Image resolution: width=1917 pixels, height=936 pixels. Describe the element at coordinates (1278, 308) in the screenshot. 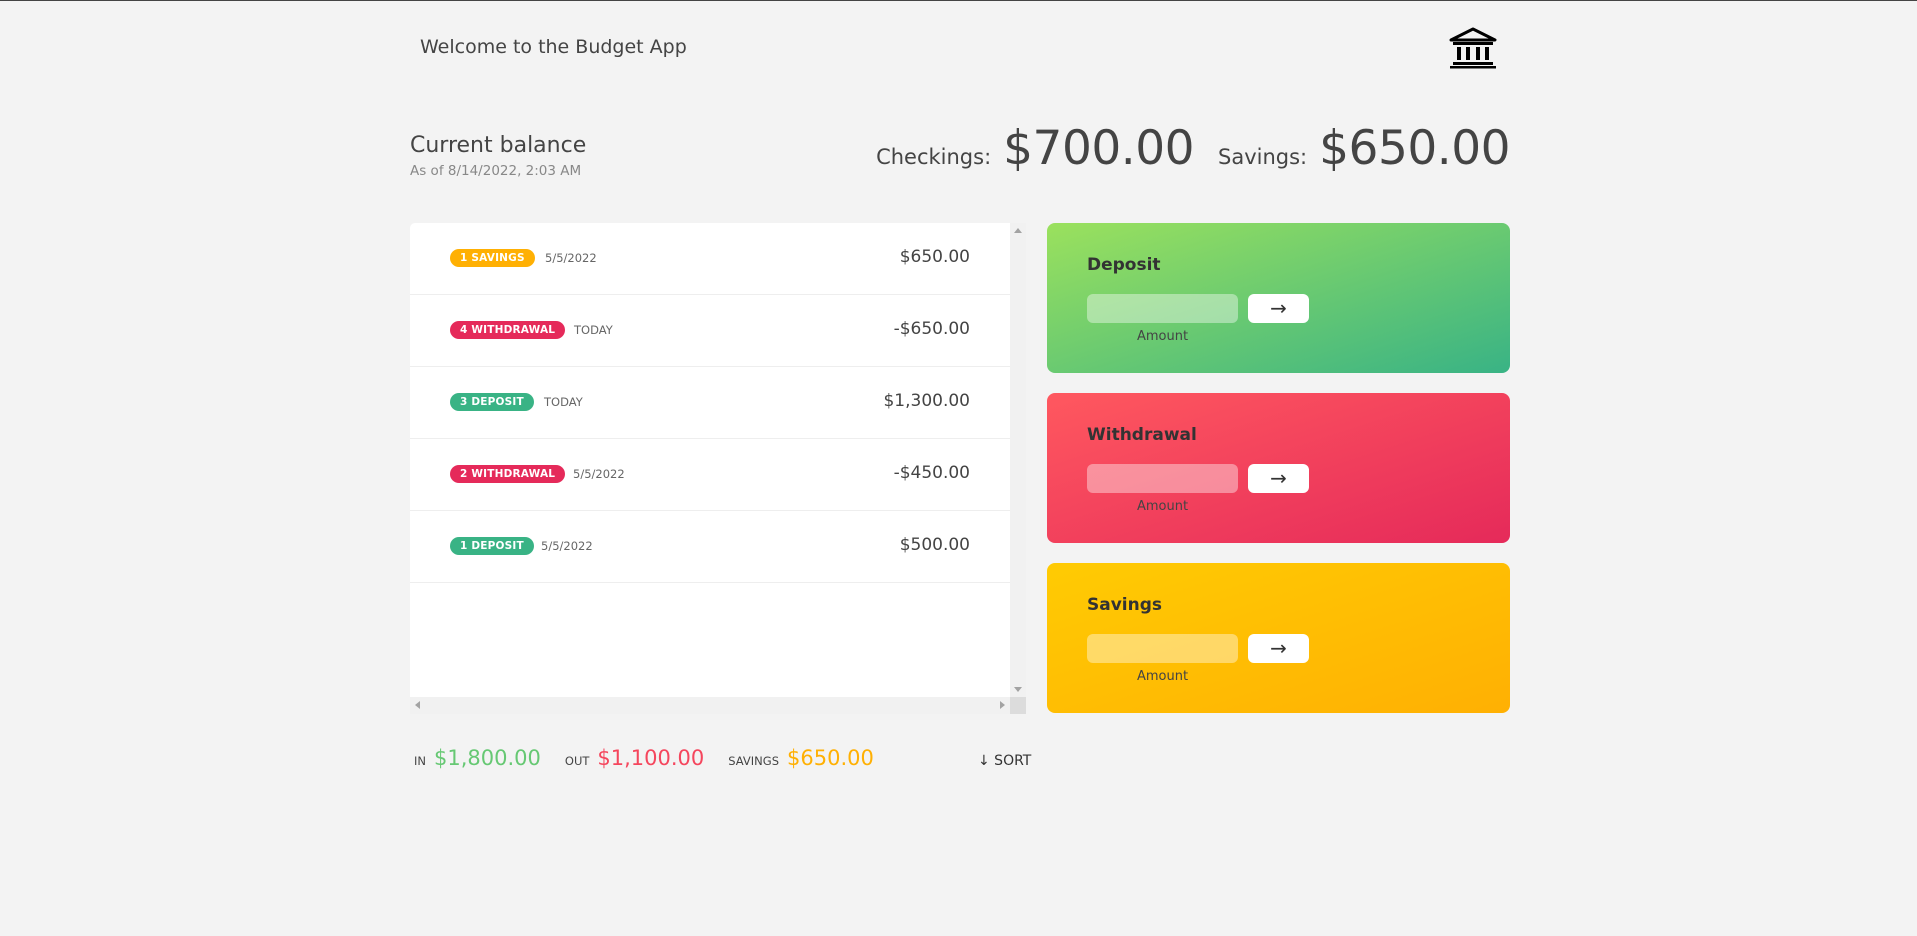

I see `deposit-submit-button: →` at that location.